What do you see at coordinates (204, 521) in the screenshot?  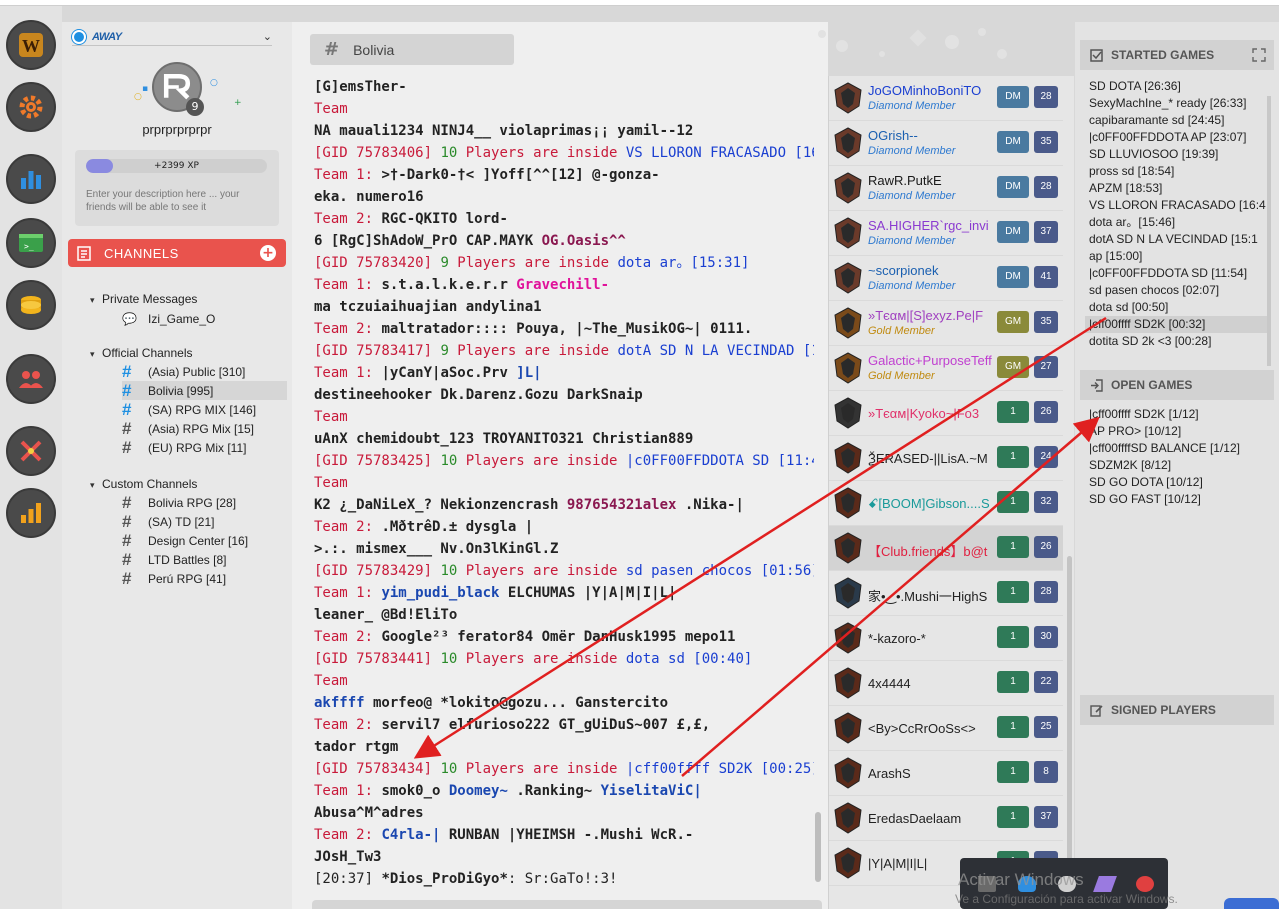 I see `channel-item: # (SA) TD [21]` at bounding box center [204, 521].